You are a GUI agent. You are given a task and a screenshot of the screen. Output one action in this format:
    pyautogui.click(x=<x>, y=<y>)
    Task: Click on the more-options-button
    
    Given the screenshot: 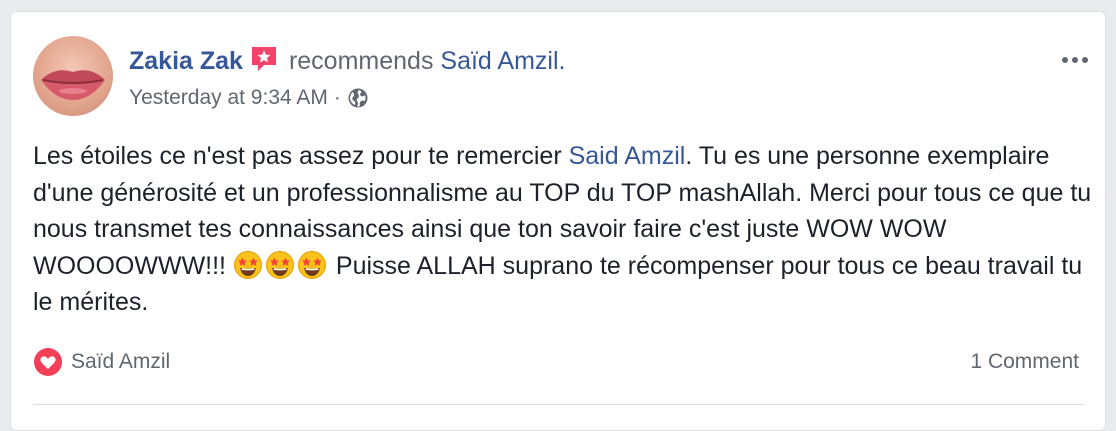 What is the action you would take?
    pyautogui.click(x=1075, y=60)
    